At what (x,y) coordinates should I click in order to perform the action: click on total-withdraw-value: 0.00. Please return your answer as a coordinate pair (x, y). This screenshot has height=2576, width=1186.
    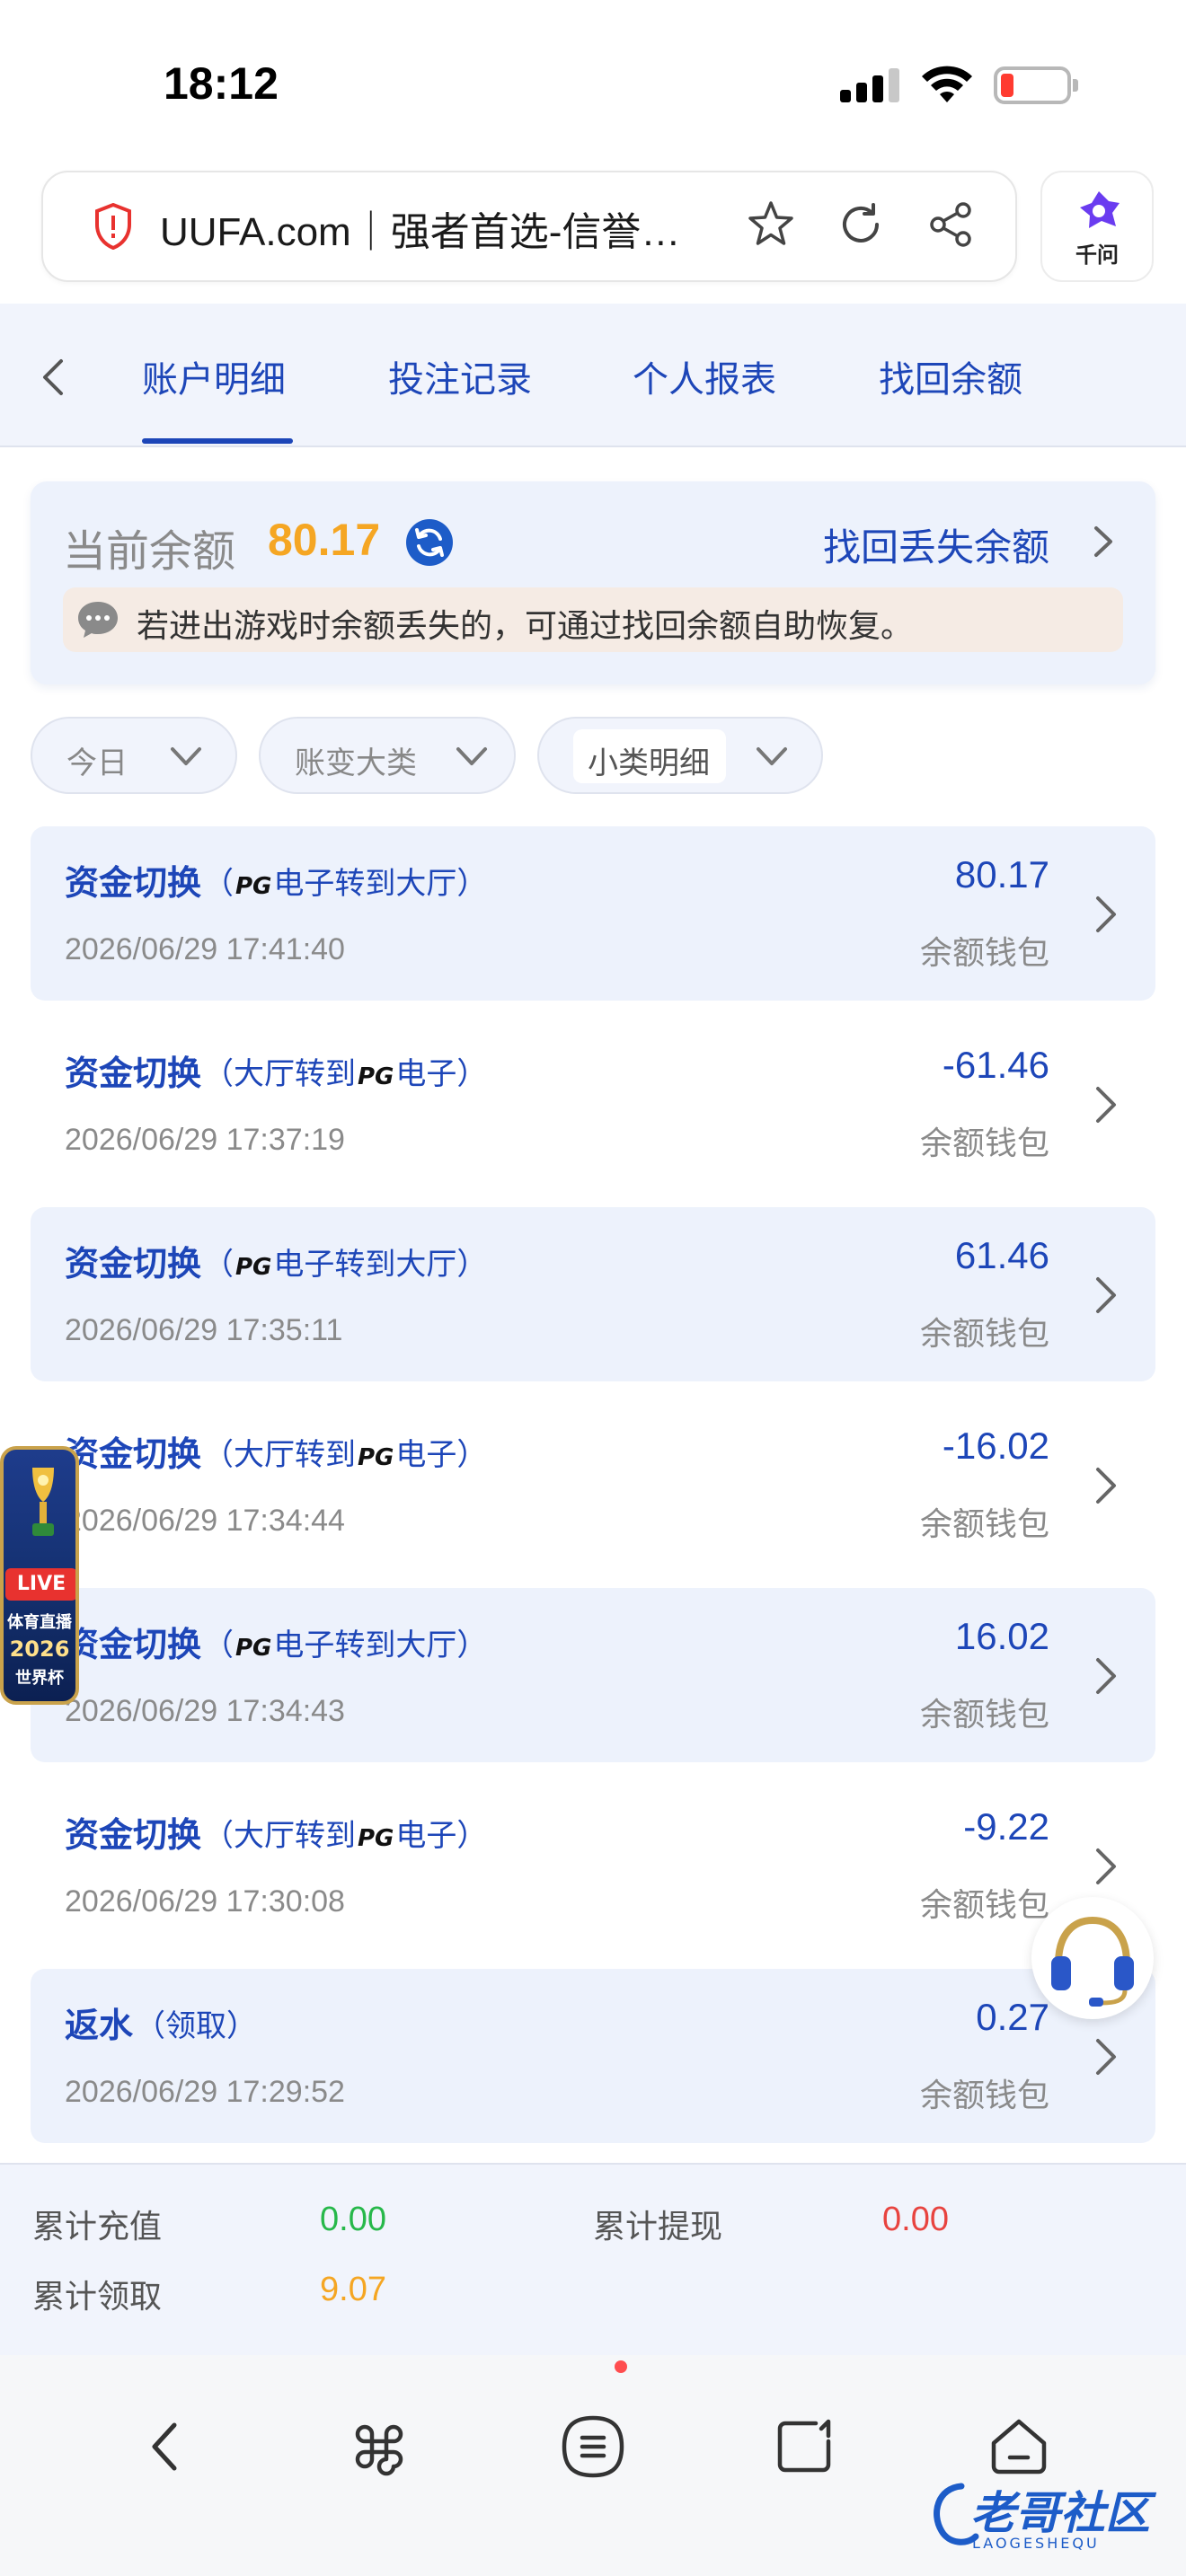
    Looking at the image, I should click on (915, 2219).